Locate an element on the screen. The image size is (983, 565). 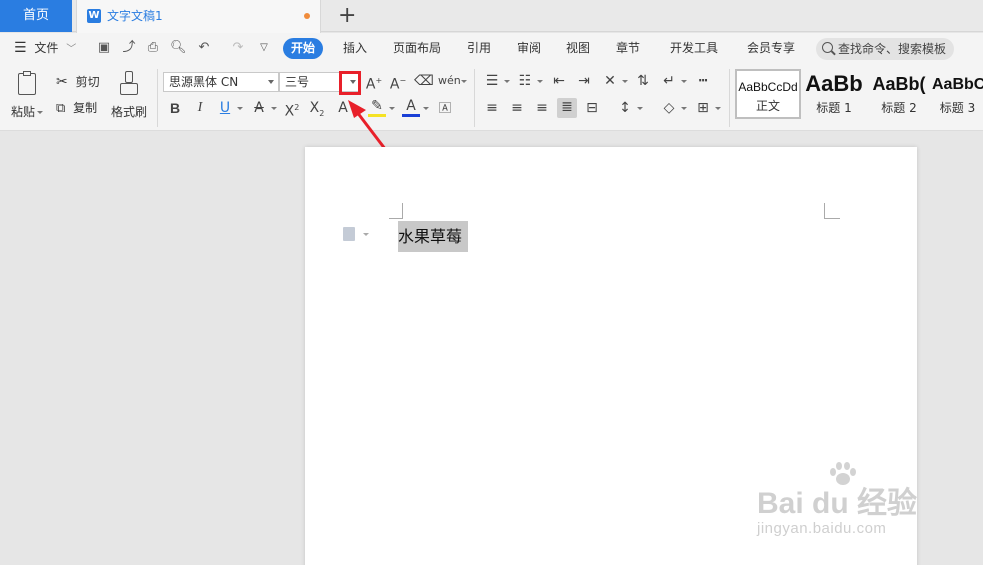
sort-icon: ⇅ is located at coordinates (643, 81).